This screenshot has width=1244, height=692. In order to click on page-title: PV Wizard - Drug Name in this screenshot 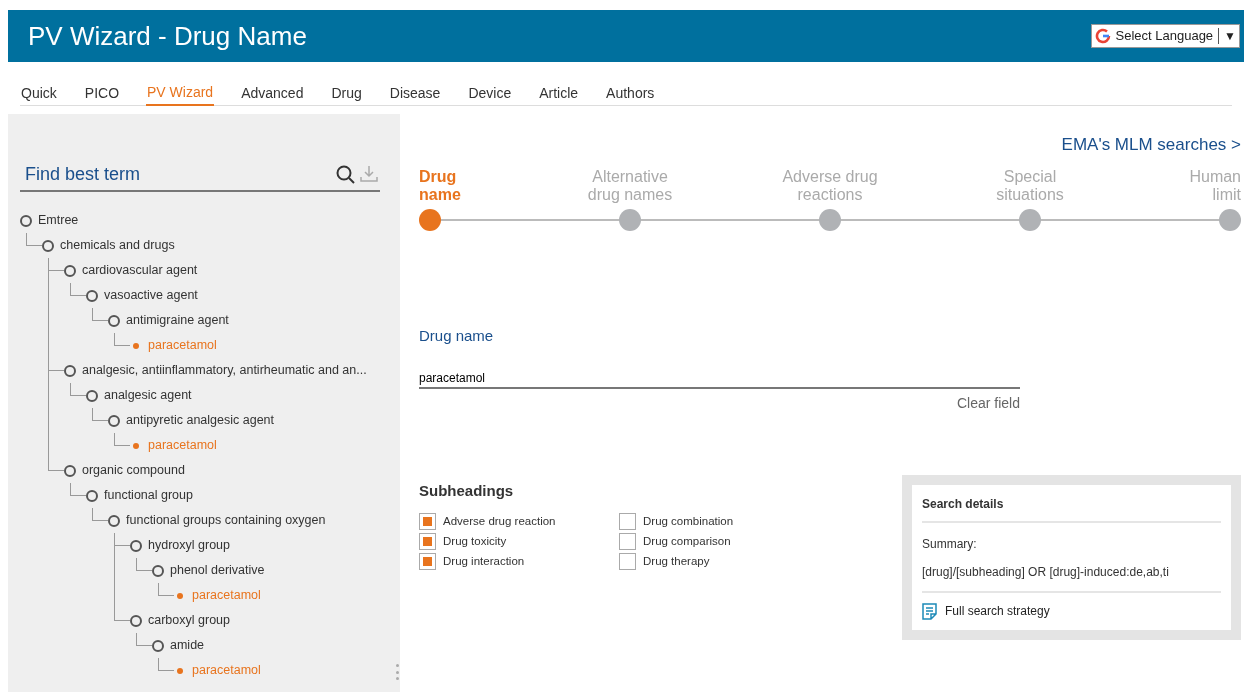, I will do `click(167, 36)`.